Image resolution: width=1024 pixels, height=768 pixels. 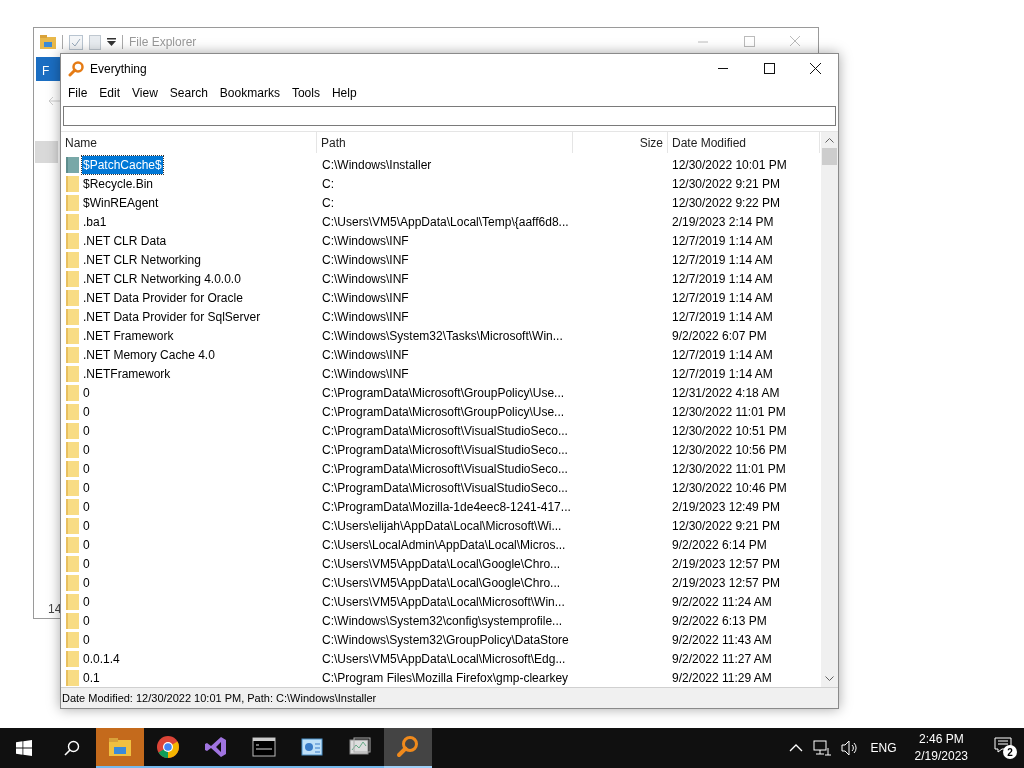 I want to click on date-modified: 12/30/2022 10:01 PM, so click(x=729, y=165).